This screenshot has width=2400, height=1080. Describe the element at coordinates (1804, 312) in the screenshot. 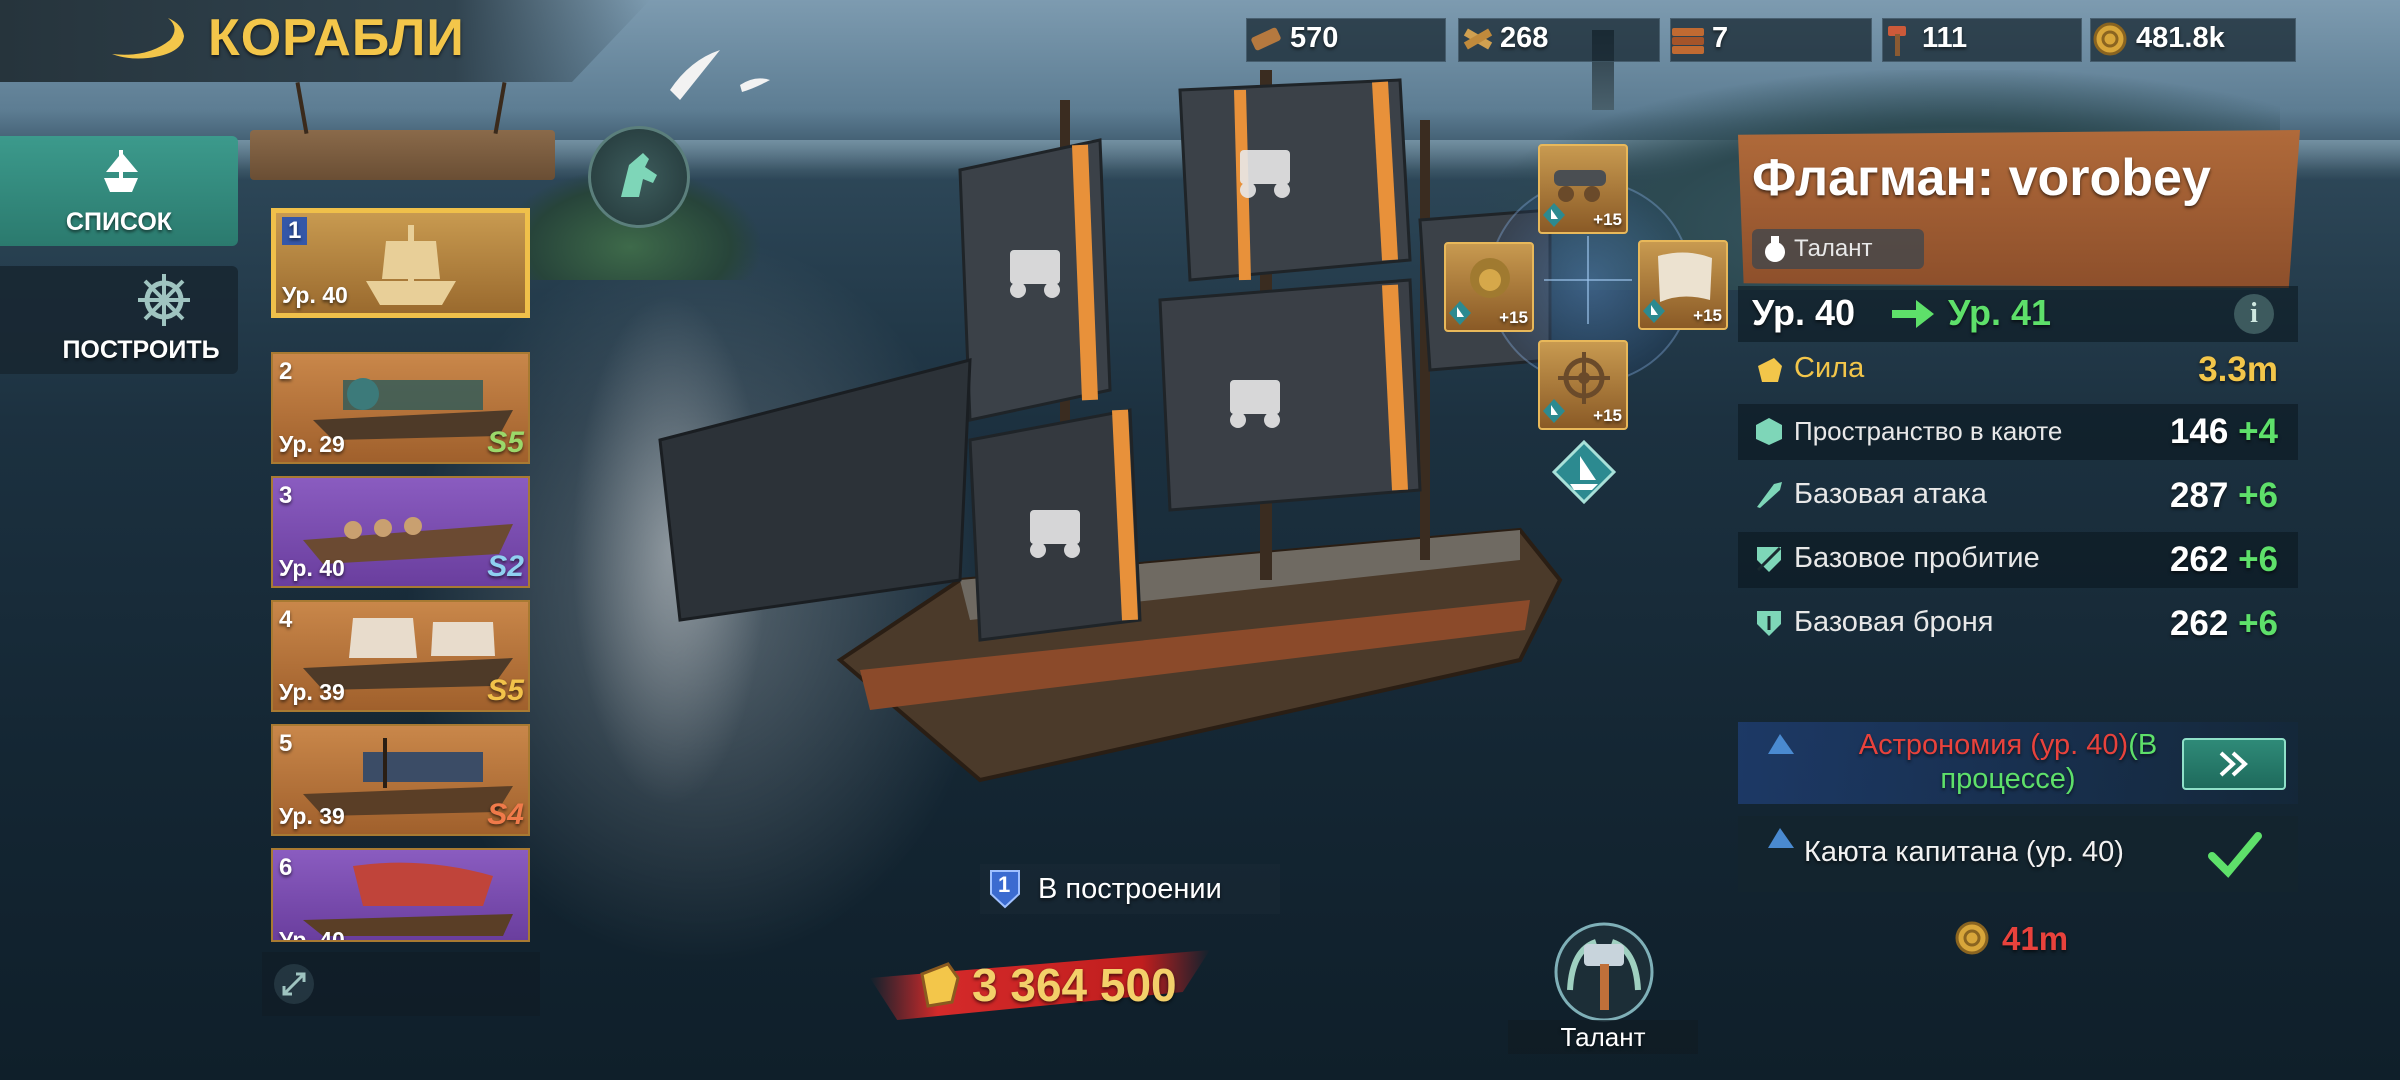

I see `level-current: Ур. 40` at that location.